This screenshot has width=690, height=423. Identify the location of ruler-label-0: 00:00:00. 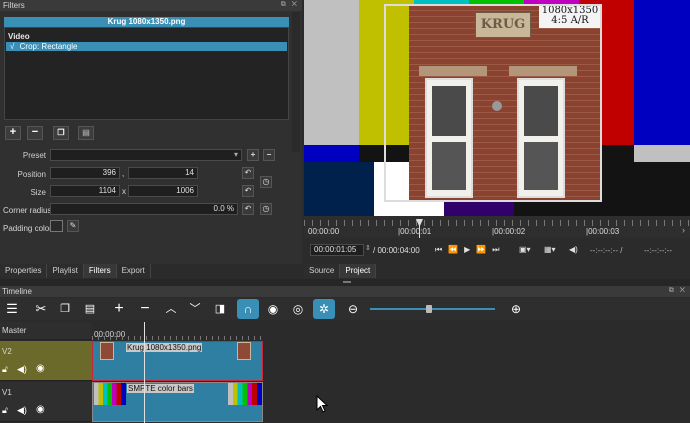
(324, 231).